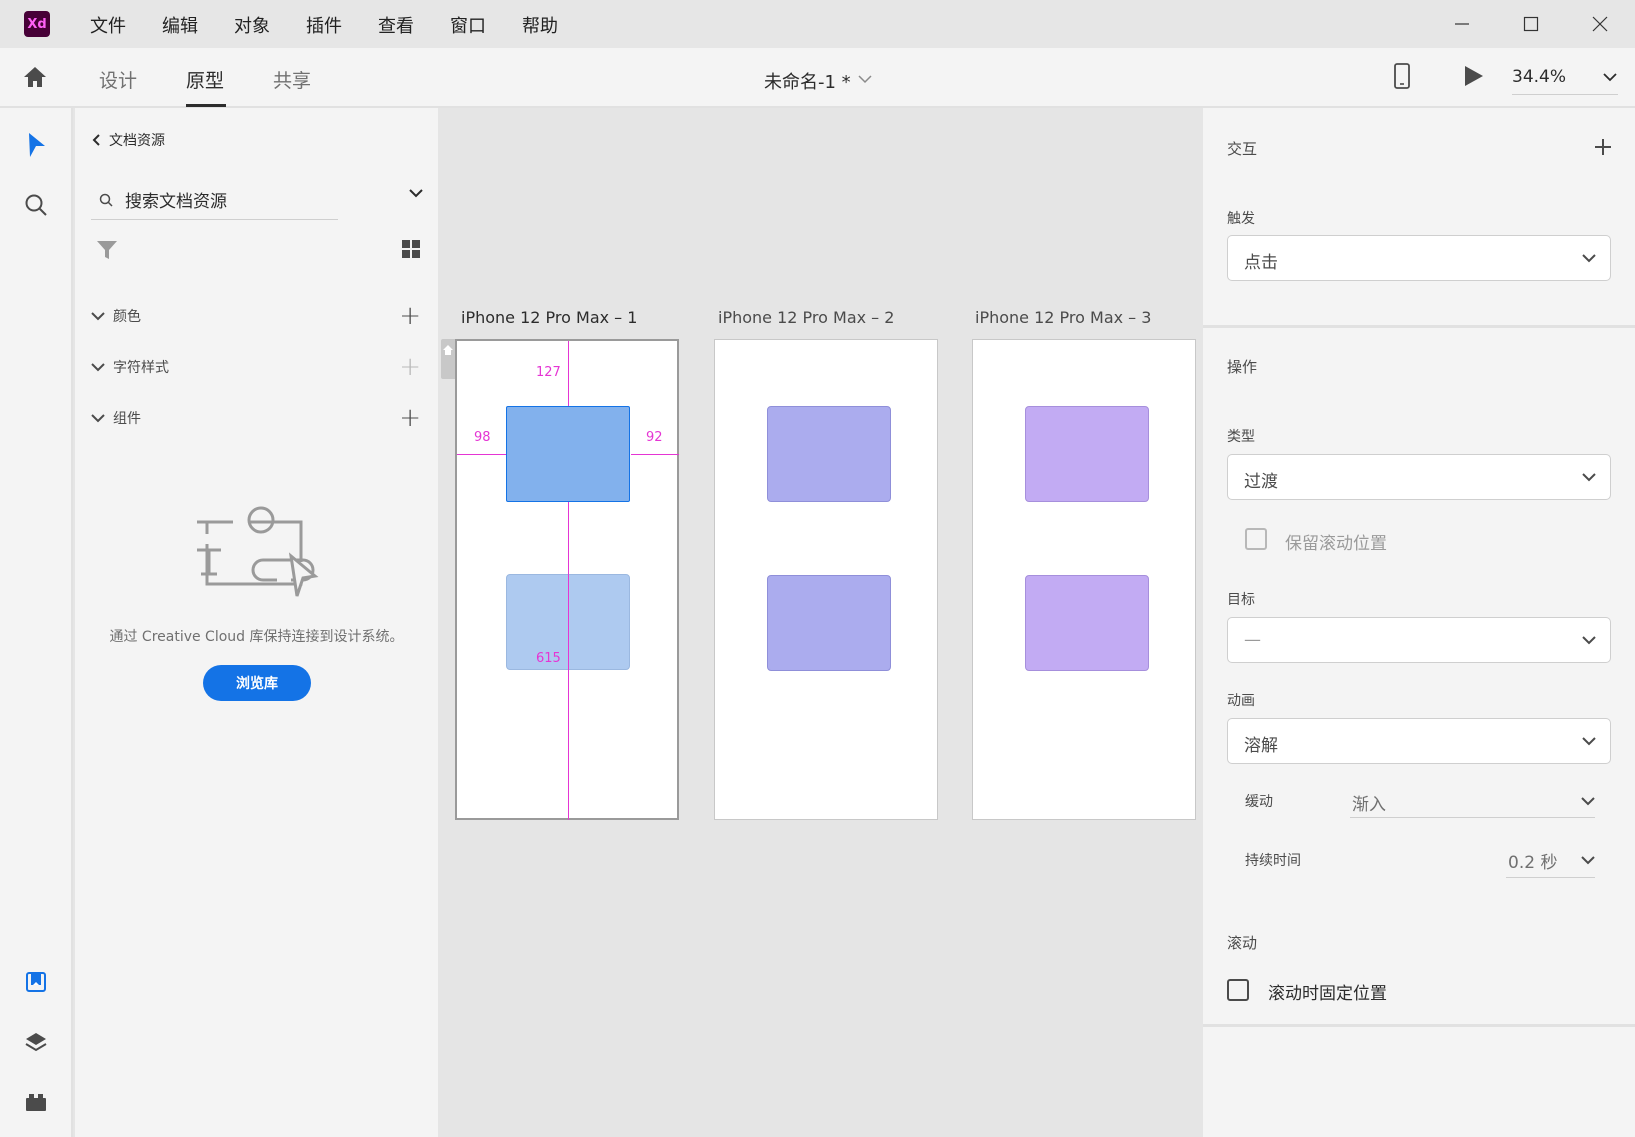 The image size is (1635, 1137). I want to click on assets-search-input: 搜索文档资源, so click(214, 200).